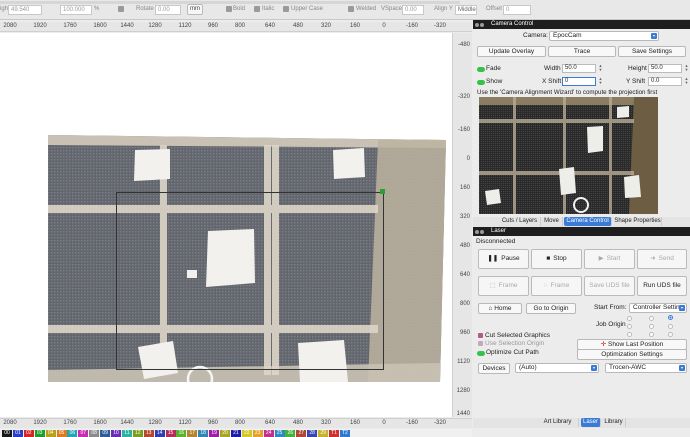 The height and width of the screenshot is (437, 690). I want to click on color-swatch: 15, so click(170, 433).